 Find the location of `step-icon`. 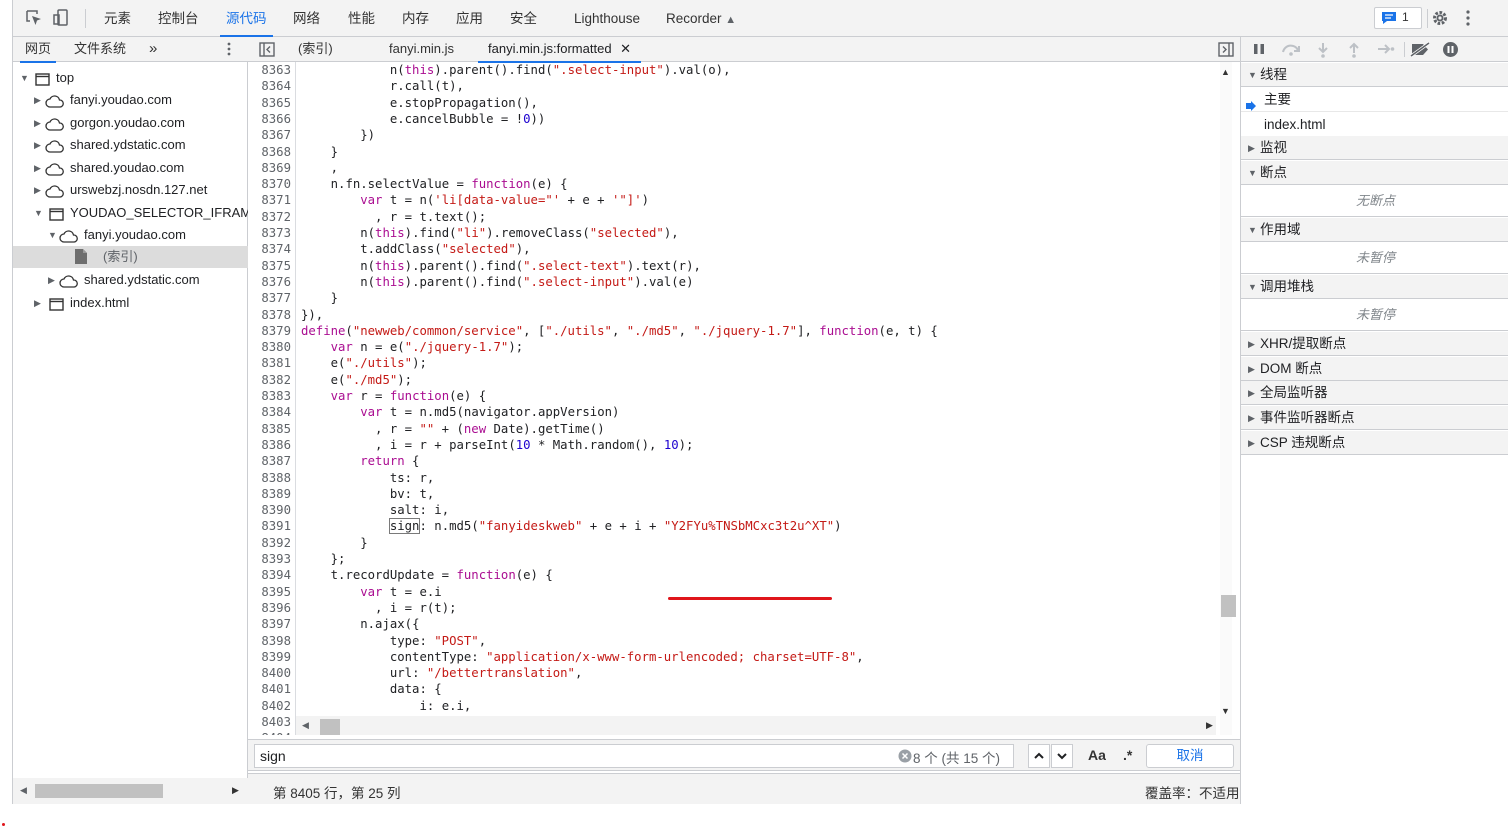

step-icon is located at coordinates (1386, 50).